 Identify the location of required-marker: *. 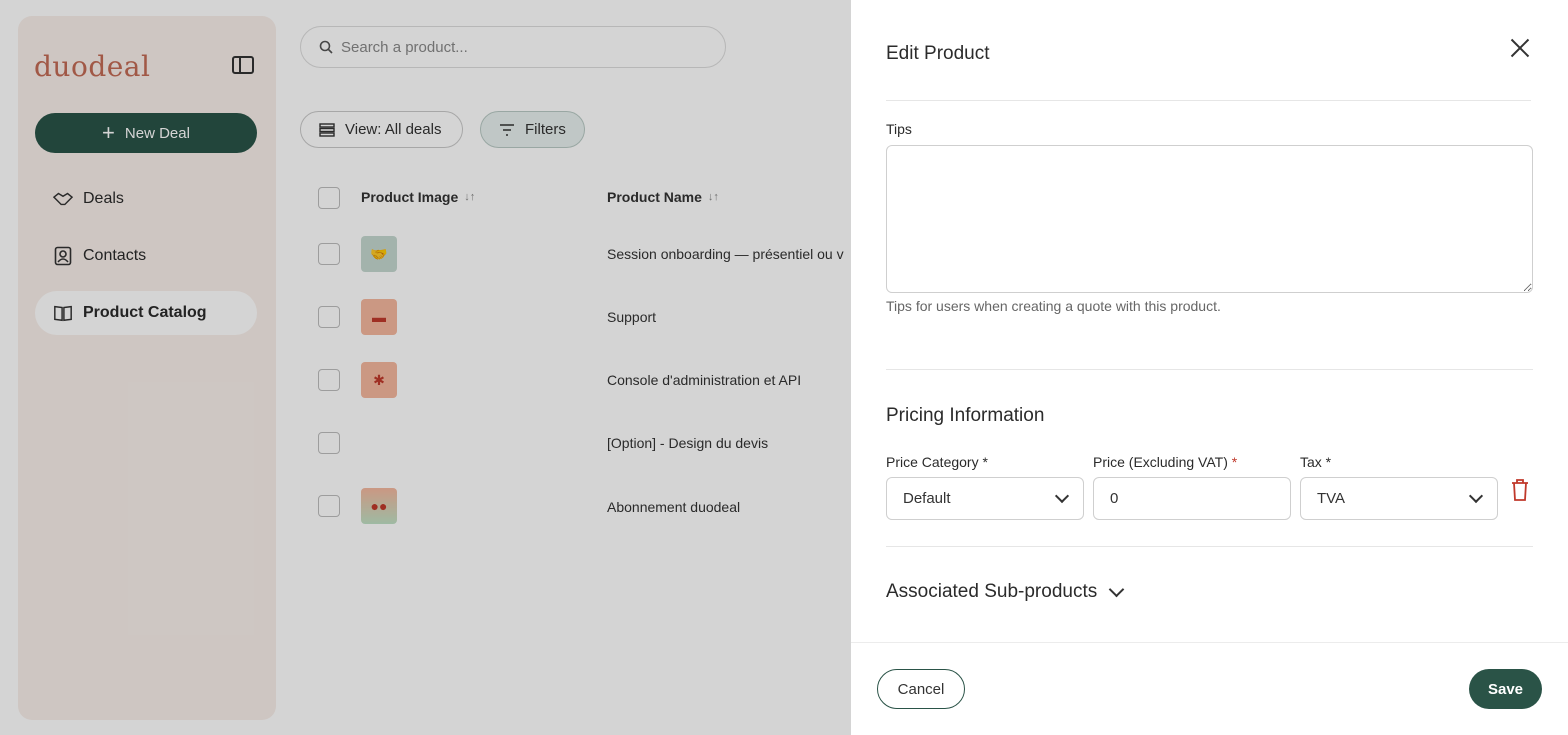
(1234, 462).